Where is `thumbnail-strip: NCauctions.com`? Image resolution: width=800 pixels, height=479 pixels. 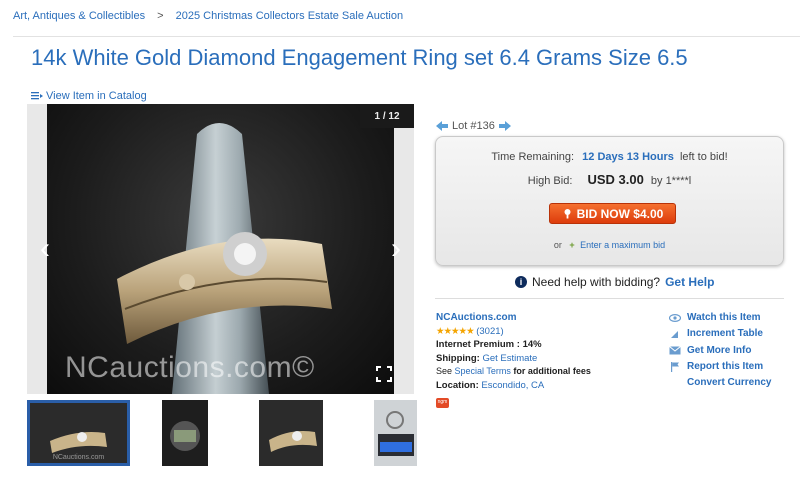
thumbnail-strip: NCauctions.com is located at coordinates (222, 434).